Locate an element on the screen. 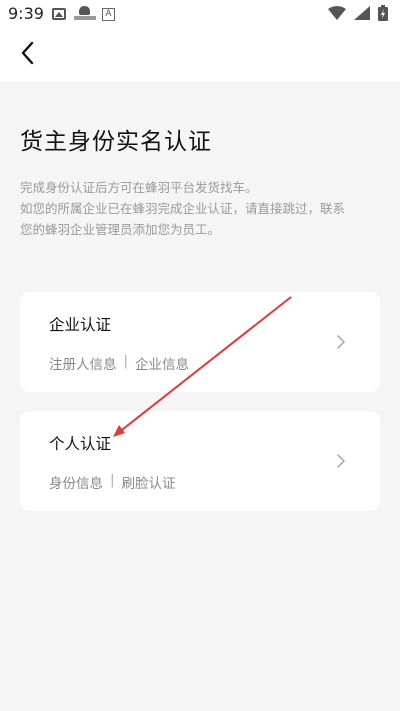  card-sub-item: 注册人信息 is located at coordinates (83, 365).